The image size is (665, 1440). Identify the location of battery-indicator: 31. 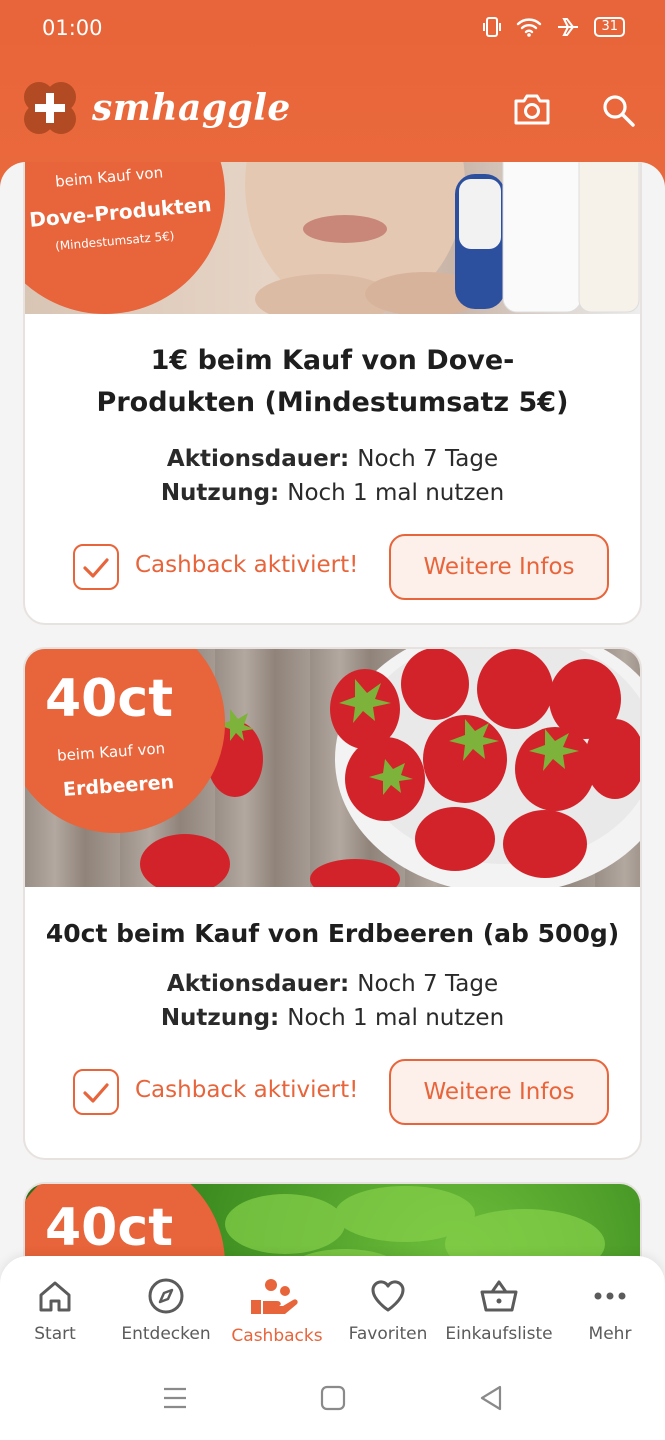
(609, 27).